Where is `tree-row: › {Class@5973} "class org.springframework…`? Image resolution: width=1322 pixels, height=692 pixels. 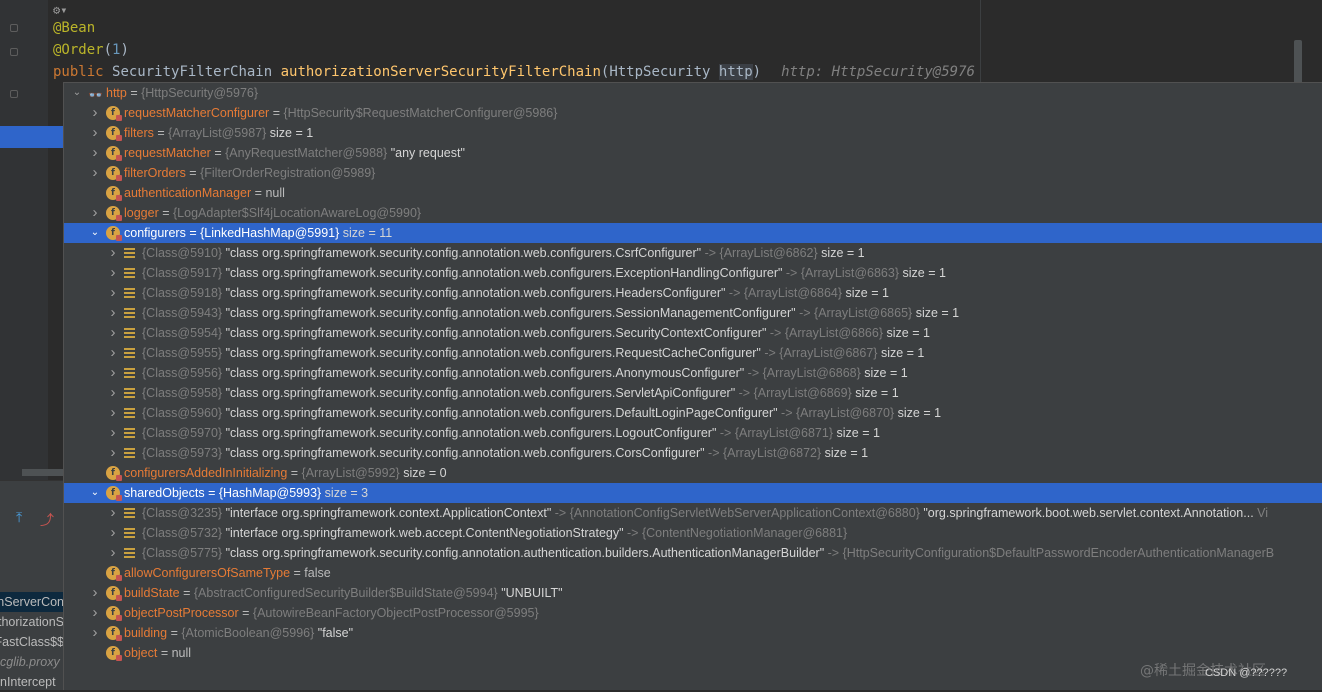 tree-row: › {Class@5973} "class org.springframework… is located at coordinates (693, 453).